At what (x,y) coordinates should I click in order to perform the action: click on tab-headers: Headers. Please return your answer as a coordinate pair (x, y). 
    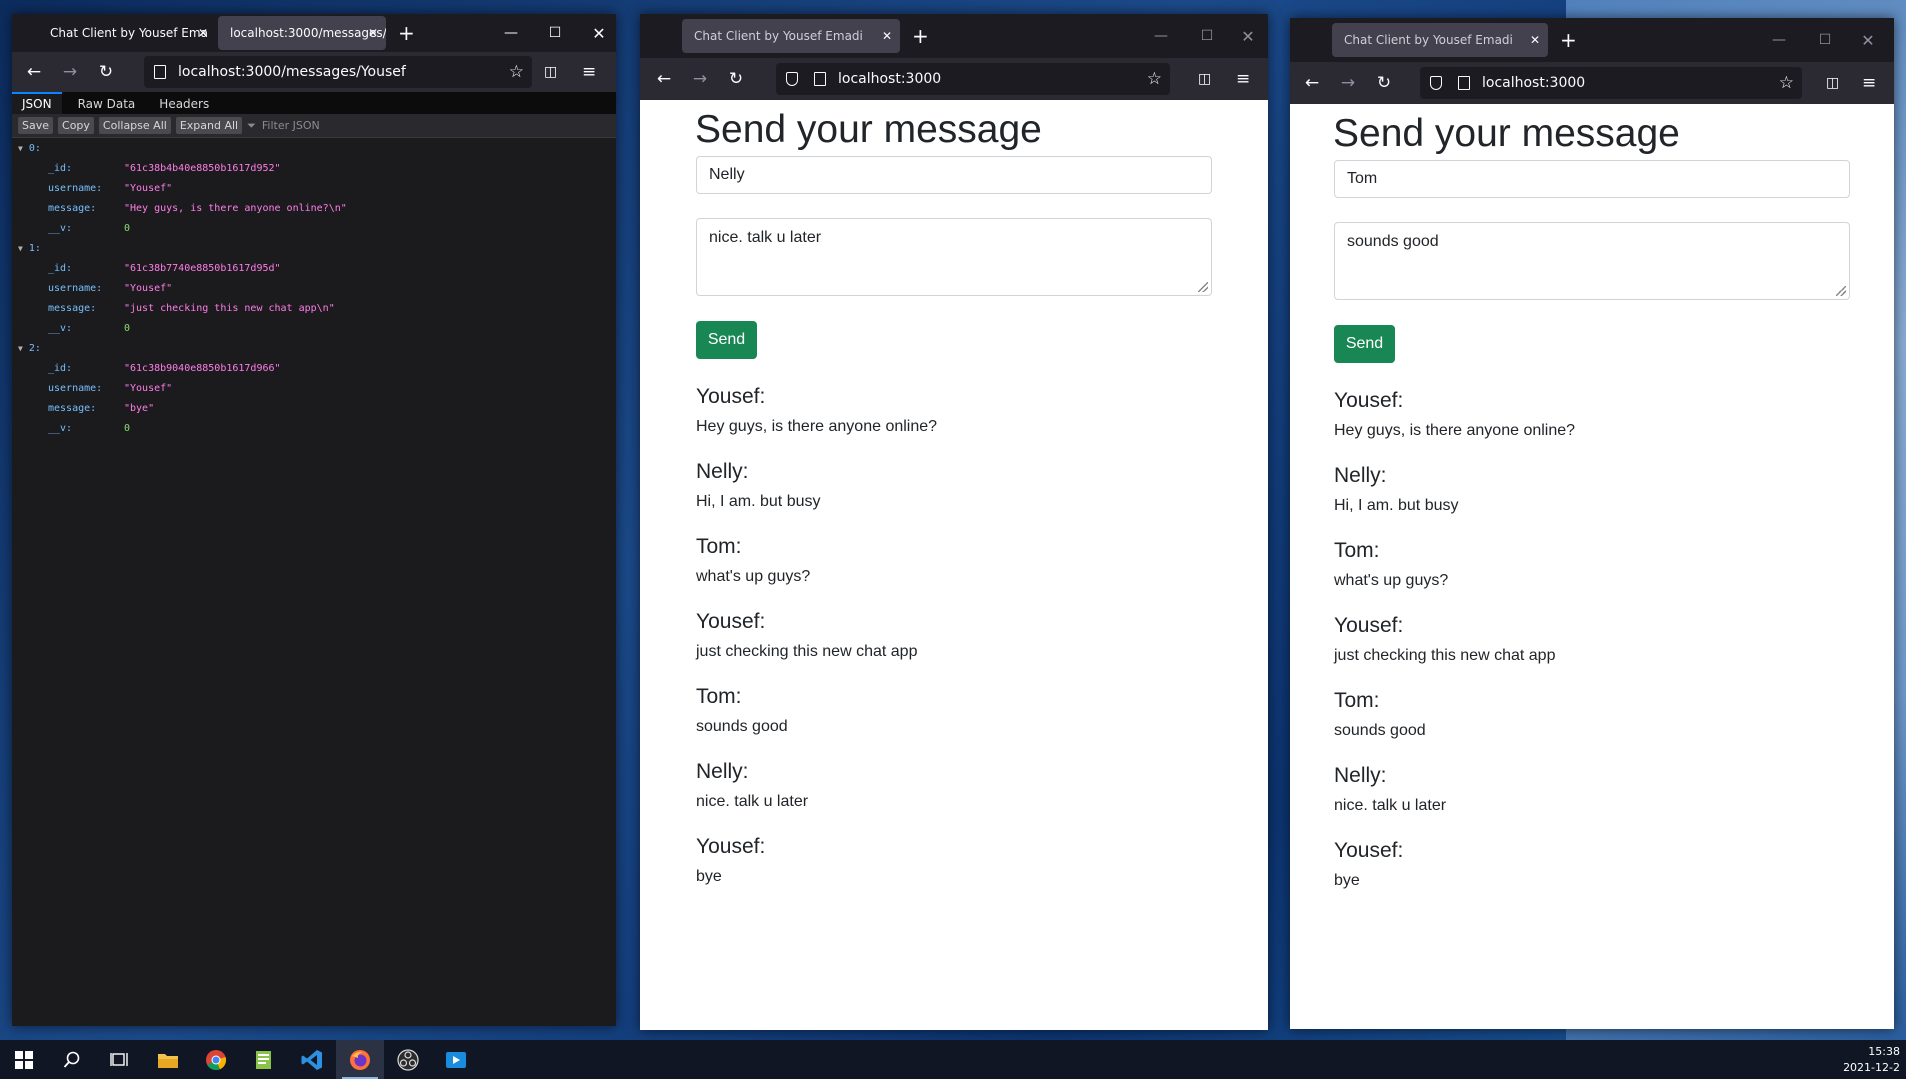
    Looking at the image, I should click on (184, 104).